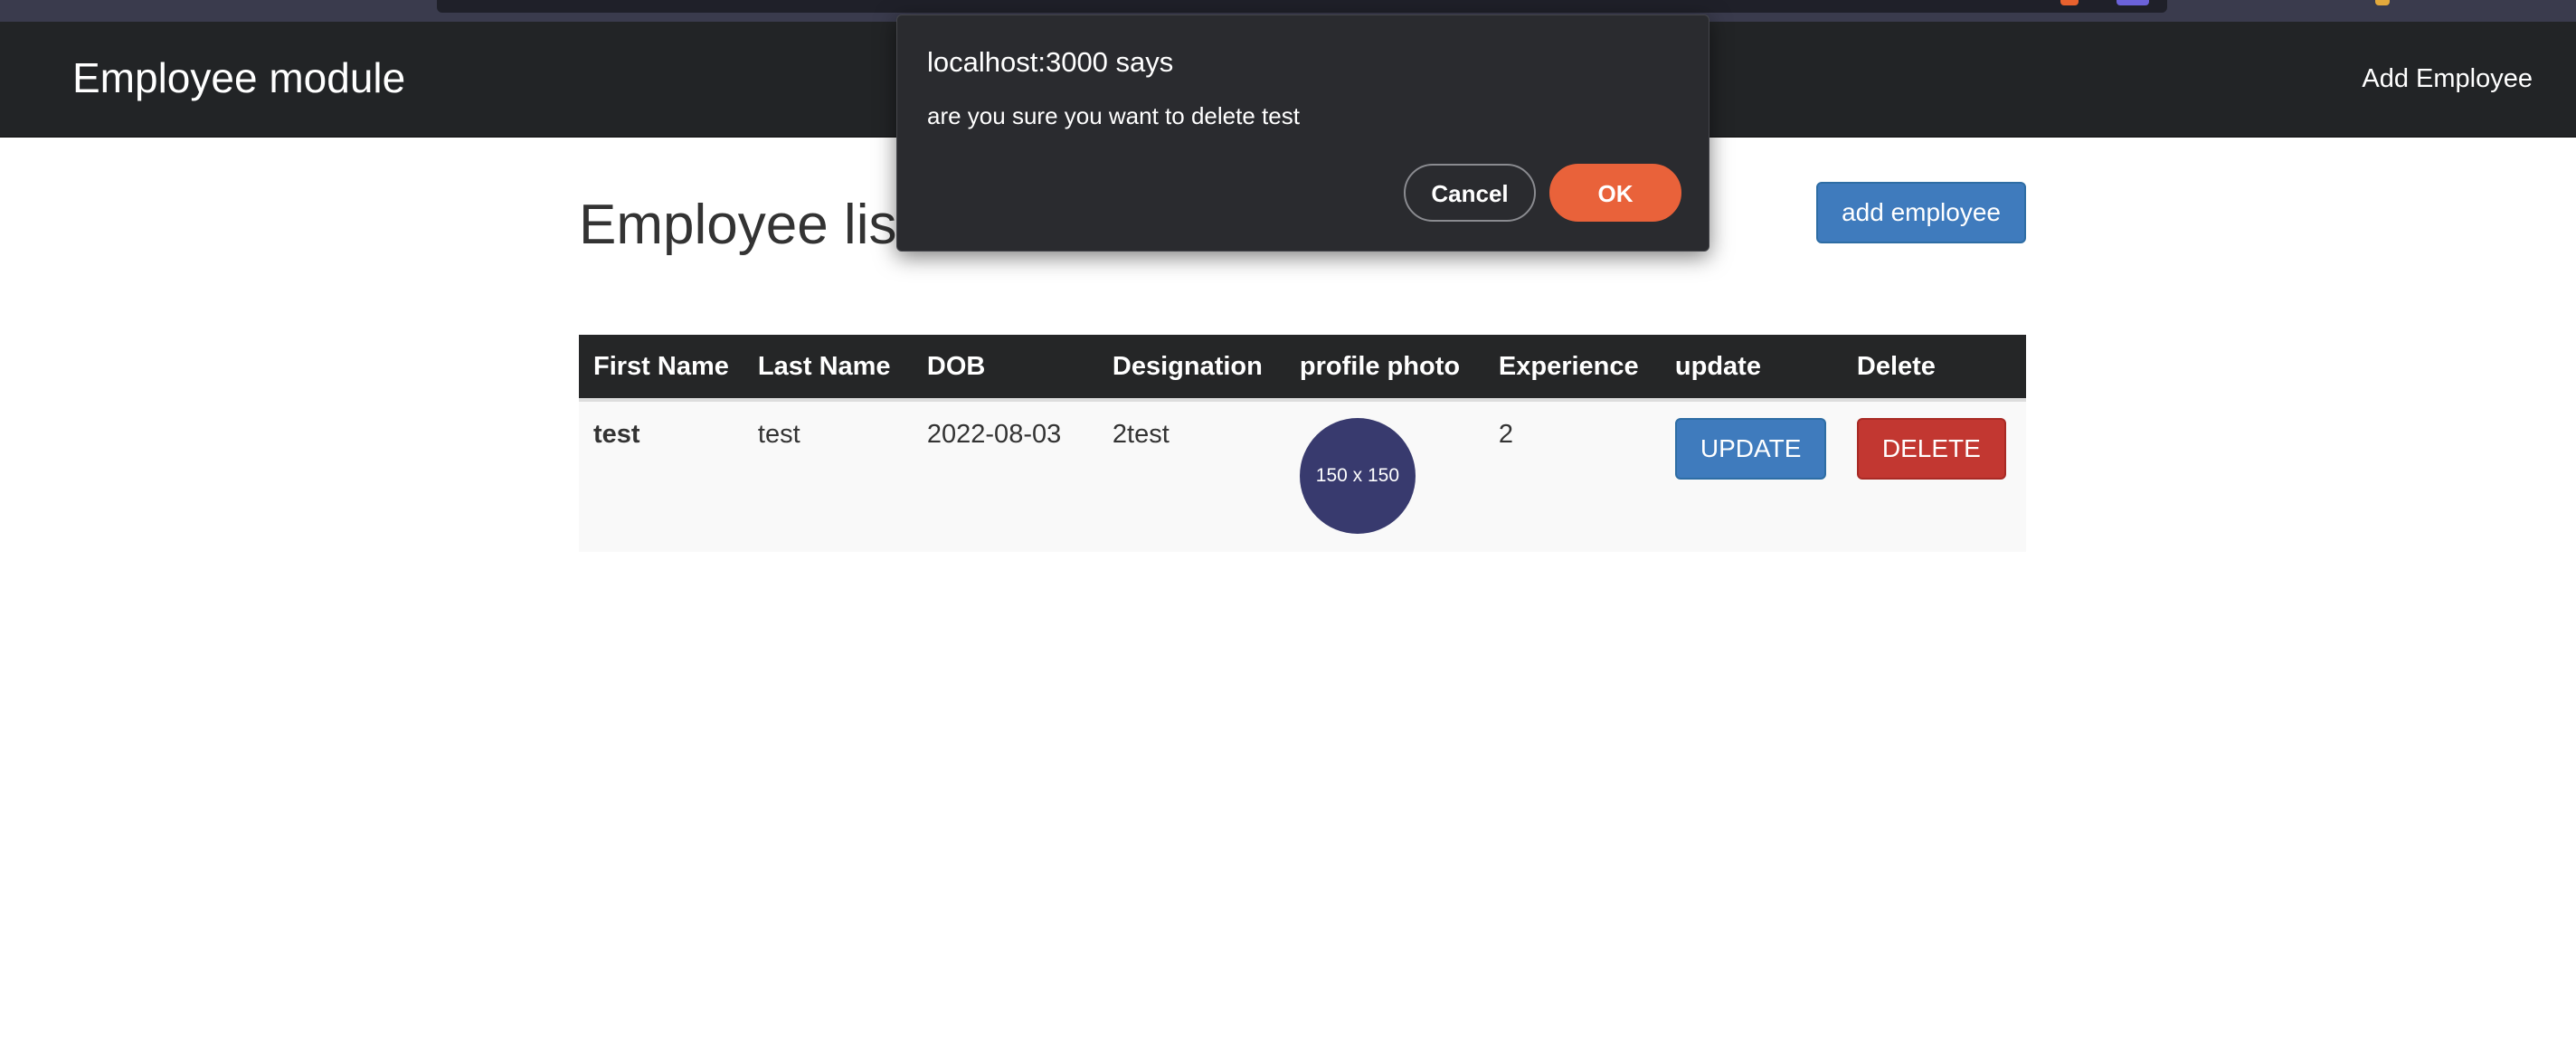 The height and width of the screenshot is (1055, 2576). What do you see at coordinates (1921, 212) in the screenshot?
I see `add-employee-button: add employee` at bounding box center [1921, 212].